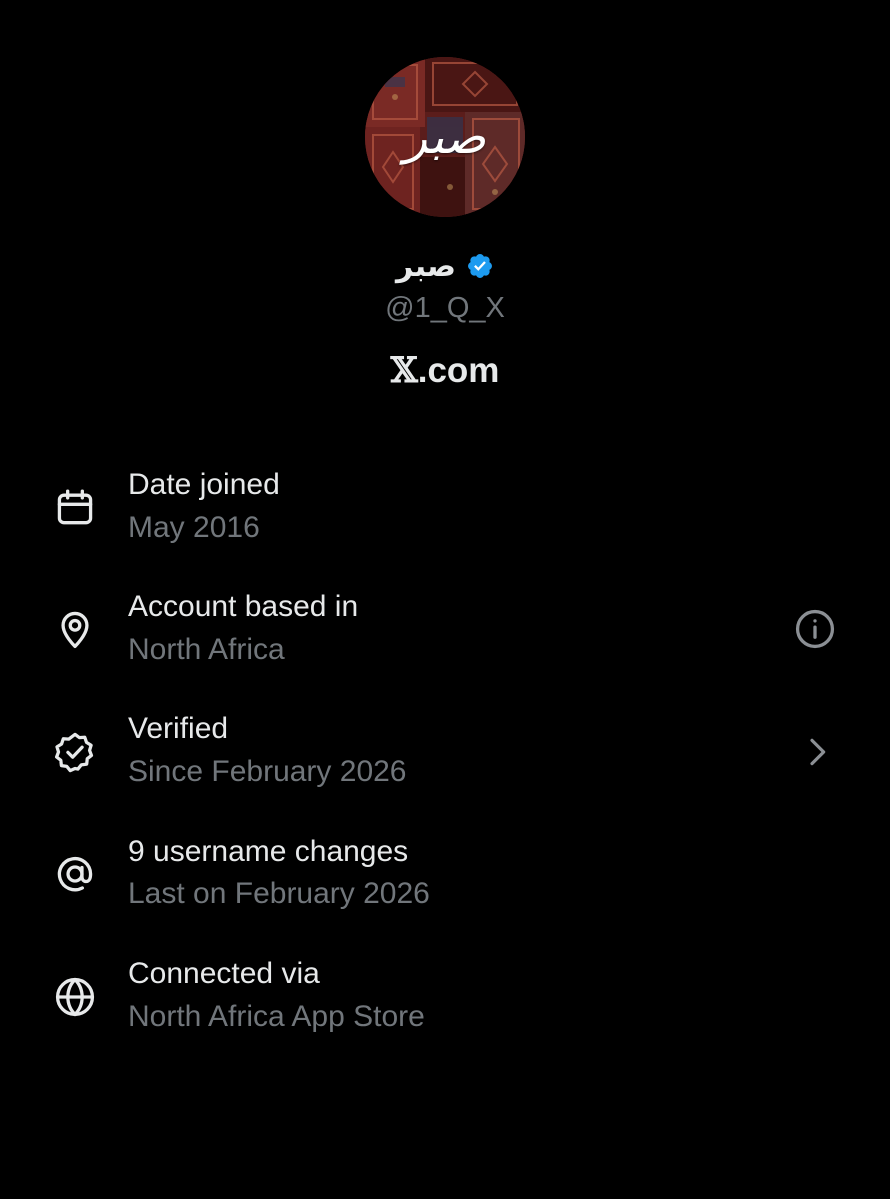  What do you see at coordinates (75, 629) in the screenshot?
I see `location-pin-icon` at bounding box center [75, 629].